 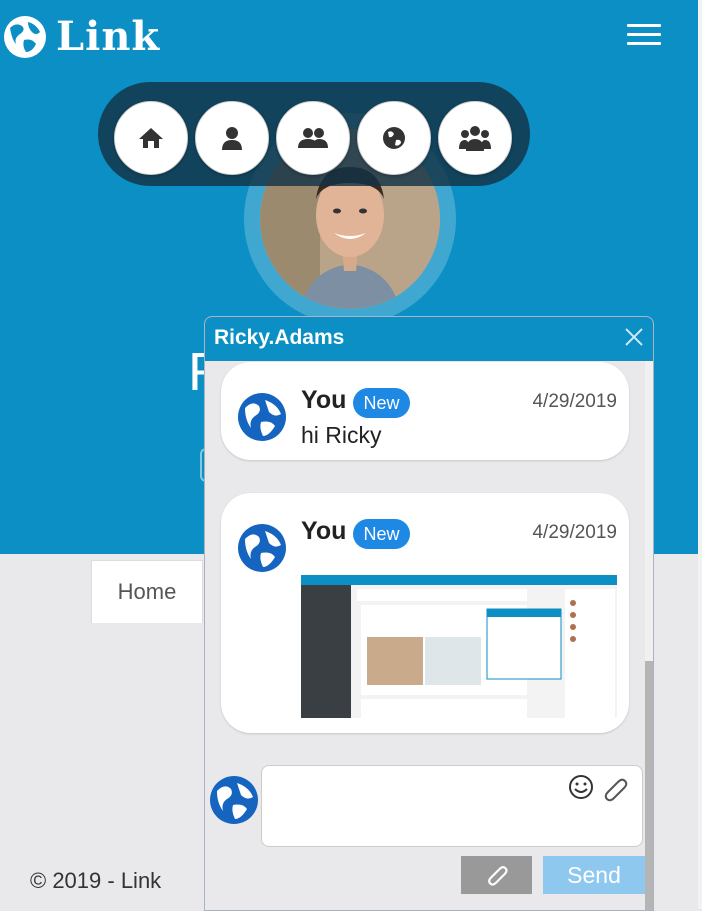 I want to click on nav-profile-button, so click(x=232, y=138).